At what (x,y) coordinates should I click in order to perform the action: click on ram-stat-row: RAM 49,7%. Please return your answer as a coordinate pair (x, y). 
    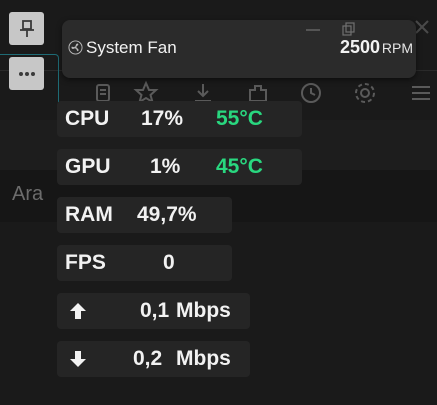
    Looking at the image, I should click on (144, 215).